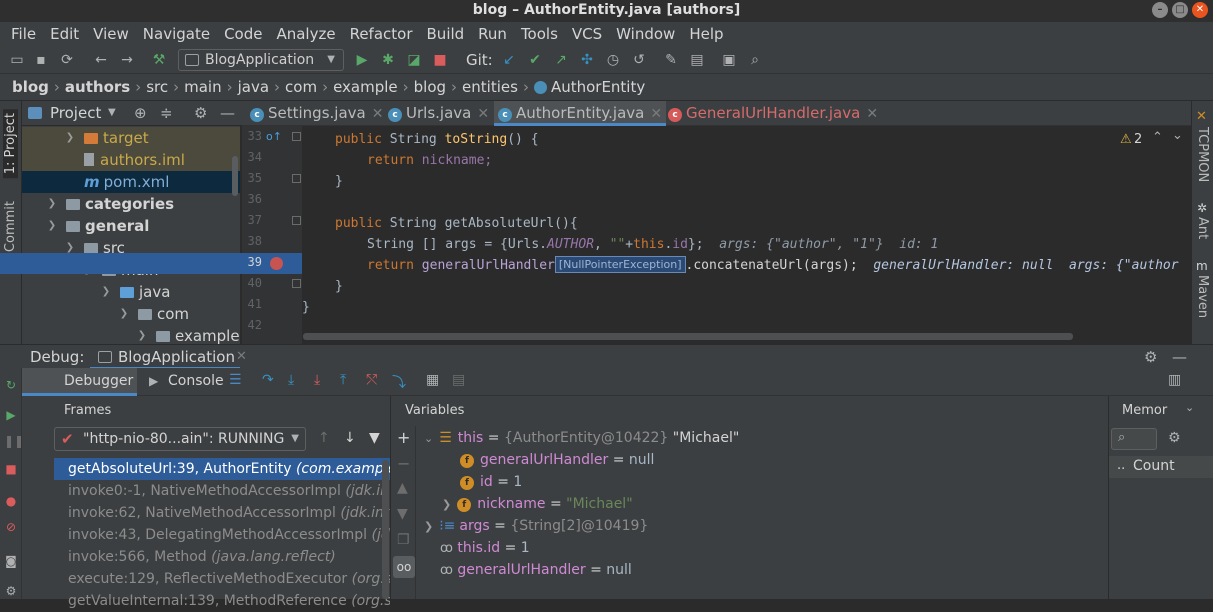 The height and width of the screenshot is (612, 1213). What do you see at coordinates (127, 60) in the screenshot?
I see `forward-arrow-icon: →` at bounding box center [127, 60].